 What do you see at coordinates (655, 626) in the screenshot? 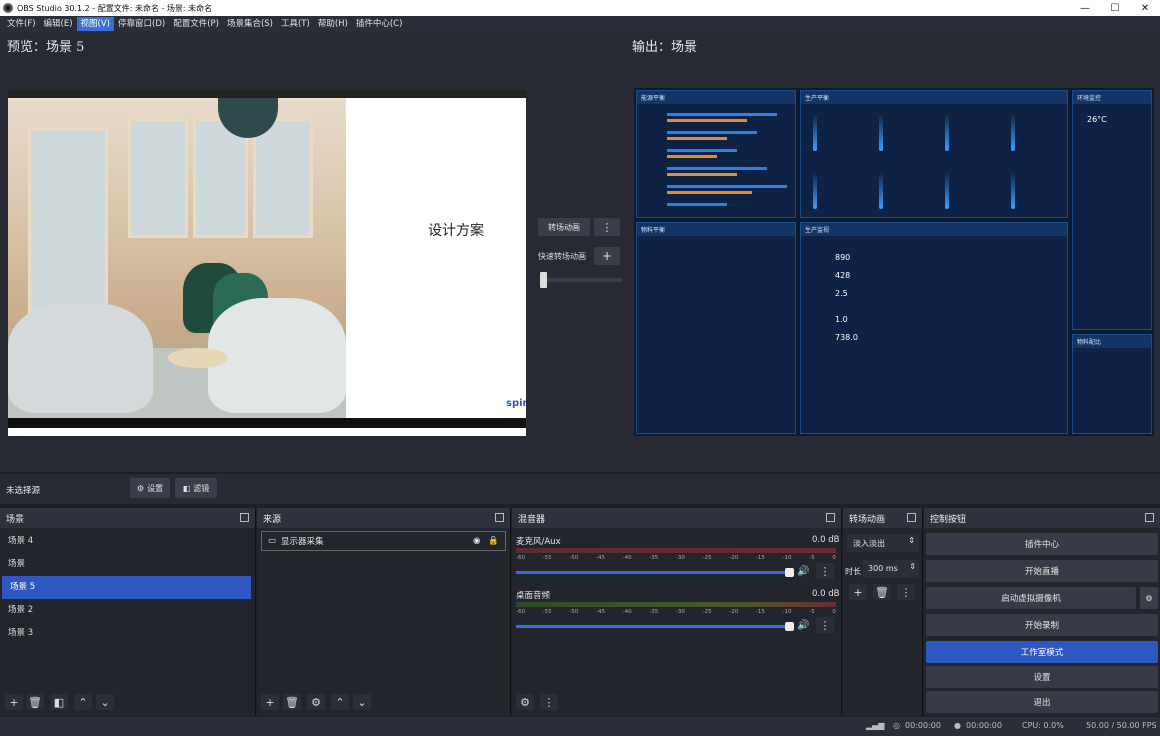
I see `desktop-volume-slider` at bounding box center [655, 626].